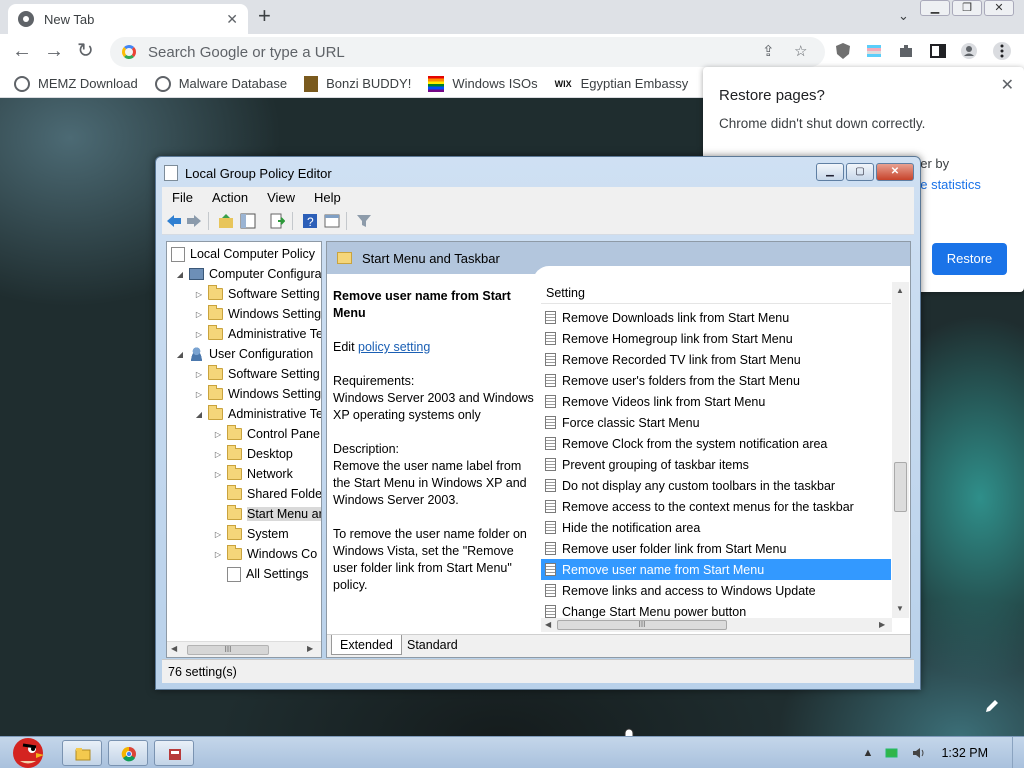 This screenshot has width=1024, height=768. What do you see at coordinates (366, 645) in the screenshot?
I see `tab-extended: Extended` at bounding box center [366, 645].